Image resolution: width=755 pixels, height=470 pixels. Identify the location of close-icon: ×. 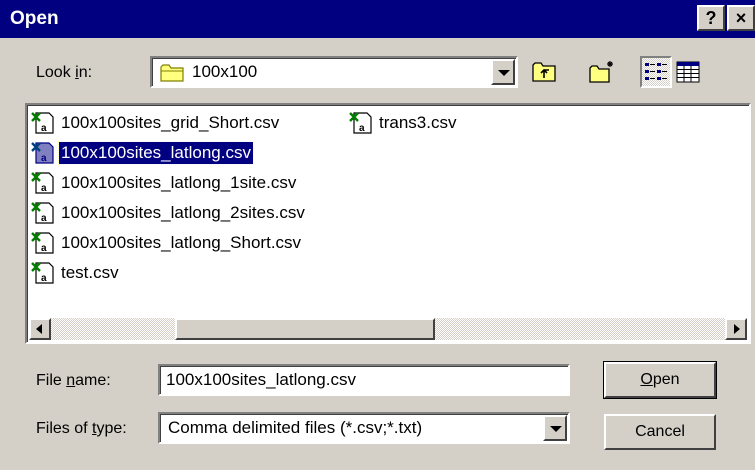
(741, 17).